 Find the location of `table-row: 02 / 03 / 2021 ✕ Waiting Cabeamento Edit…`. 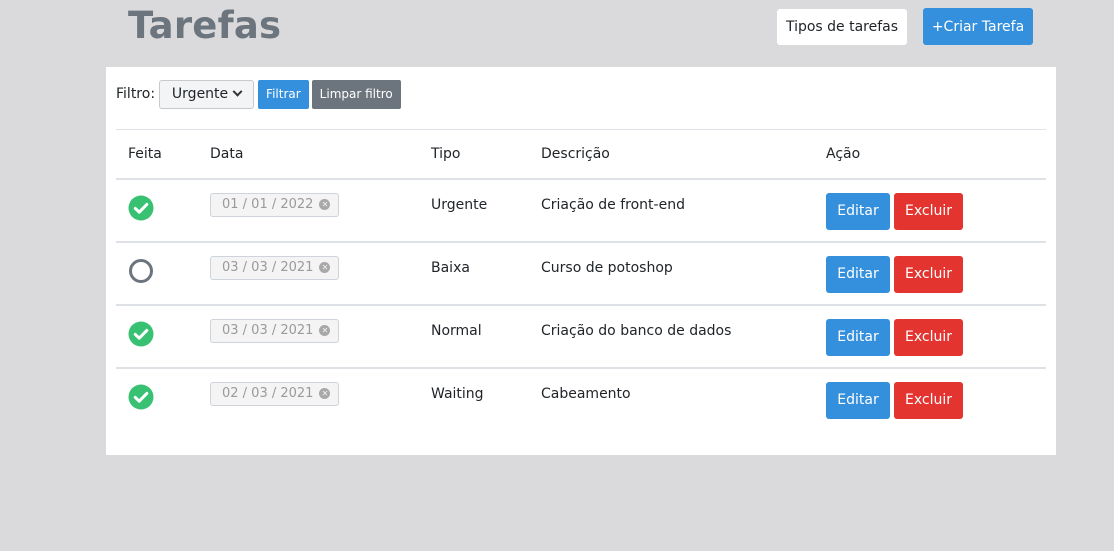

table-row: 02 / 03 / 2021 ✕ Waiting Cabeamento Edit… is located at coordinates (581, 399).